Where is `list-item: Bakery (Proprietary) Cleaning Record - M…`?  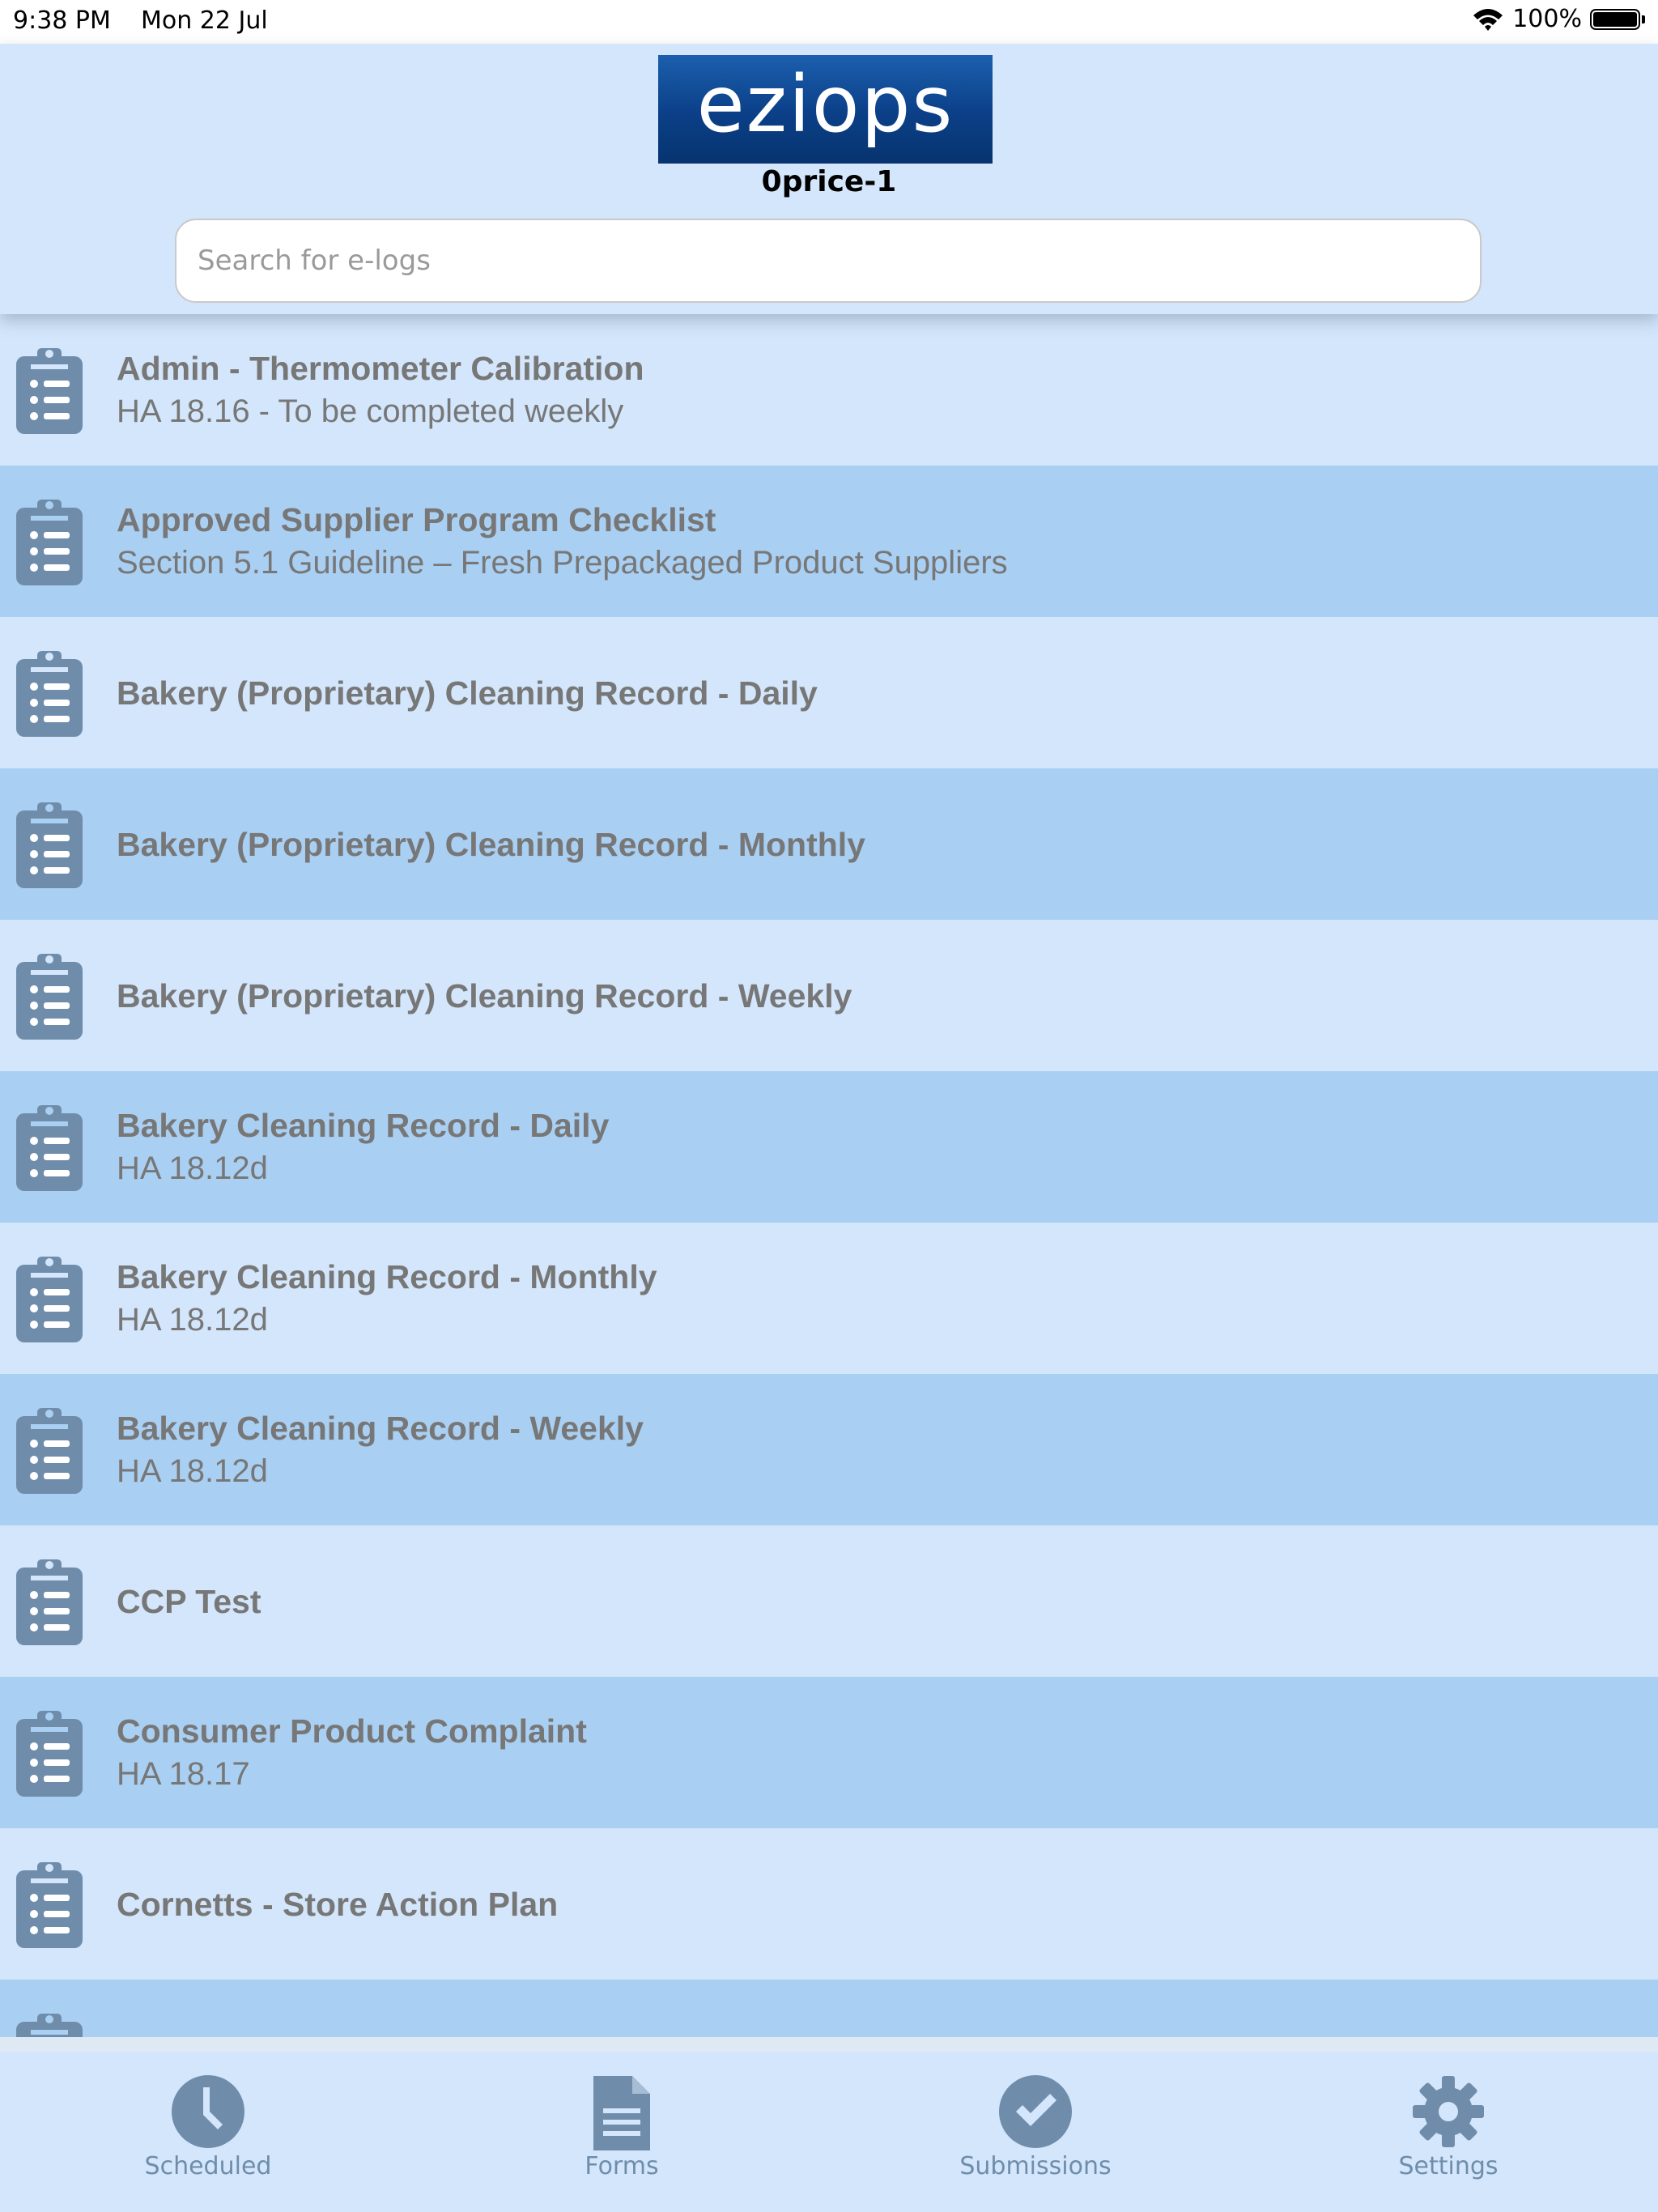
list-item: Bakery (Proprietary) Cleaning Record - M… is located at coordinates (829, 844).